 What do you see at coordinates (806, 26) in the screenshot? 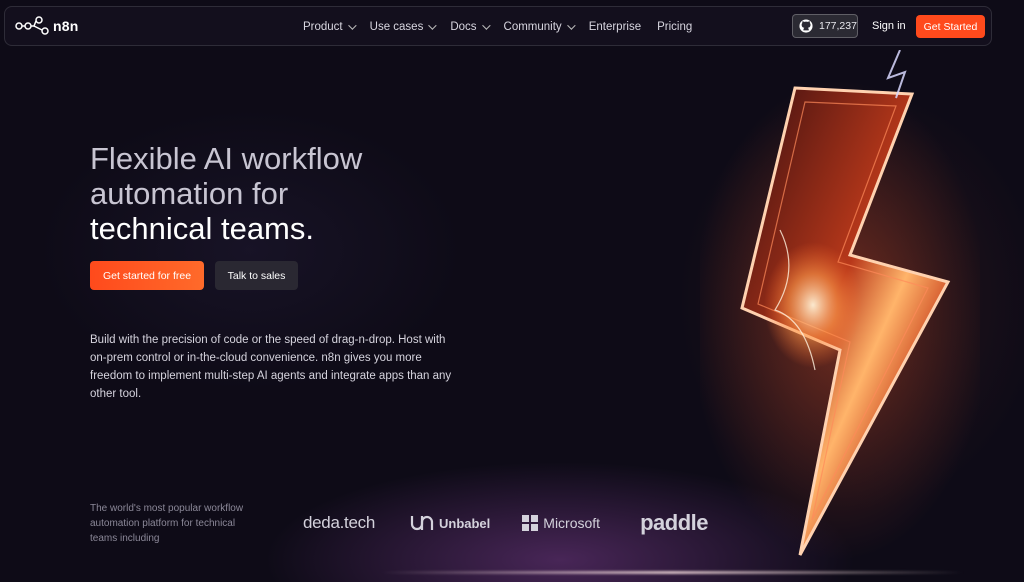
I see `github-icon` at bounding box center [806, 26].